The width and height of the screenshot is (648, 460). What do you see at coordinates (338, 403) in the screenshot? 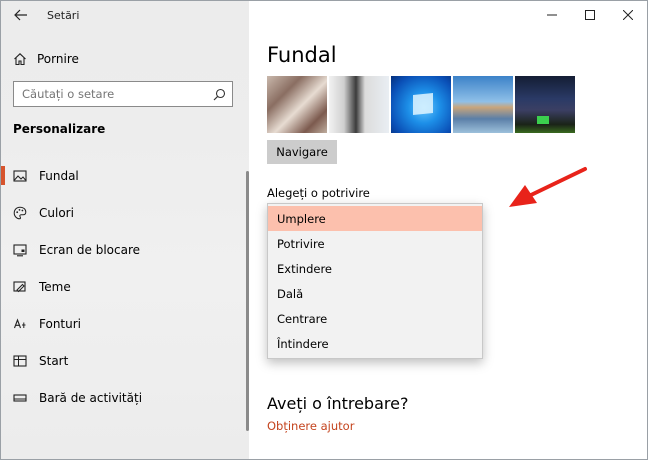
I see `question-heading: Aveți o întrebare?` at bounding box center [338, 403].